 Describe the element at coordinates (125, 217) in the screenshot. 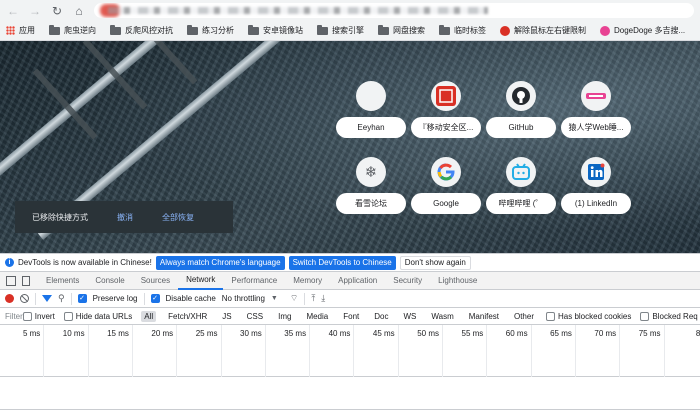

I see `undo-button: 撤消` at that location.